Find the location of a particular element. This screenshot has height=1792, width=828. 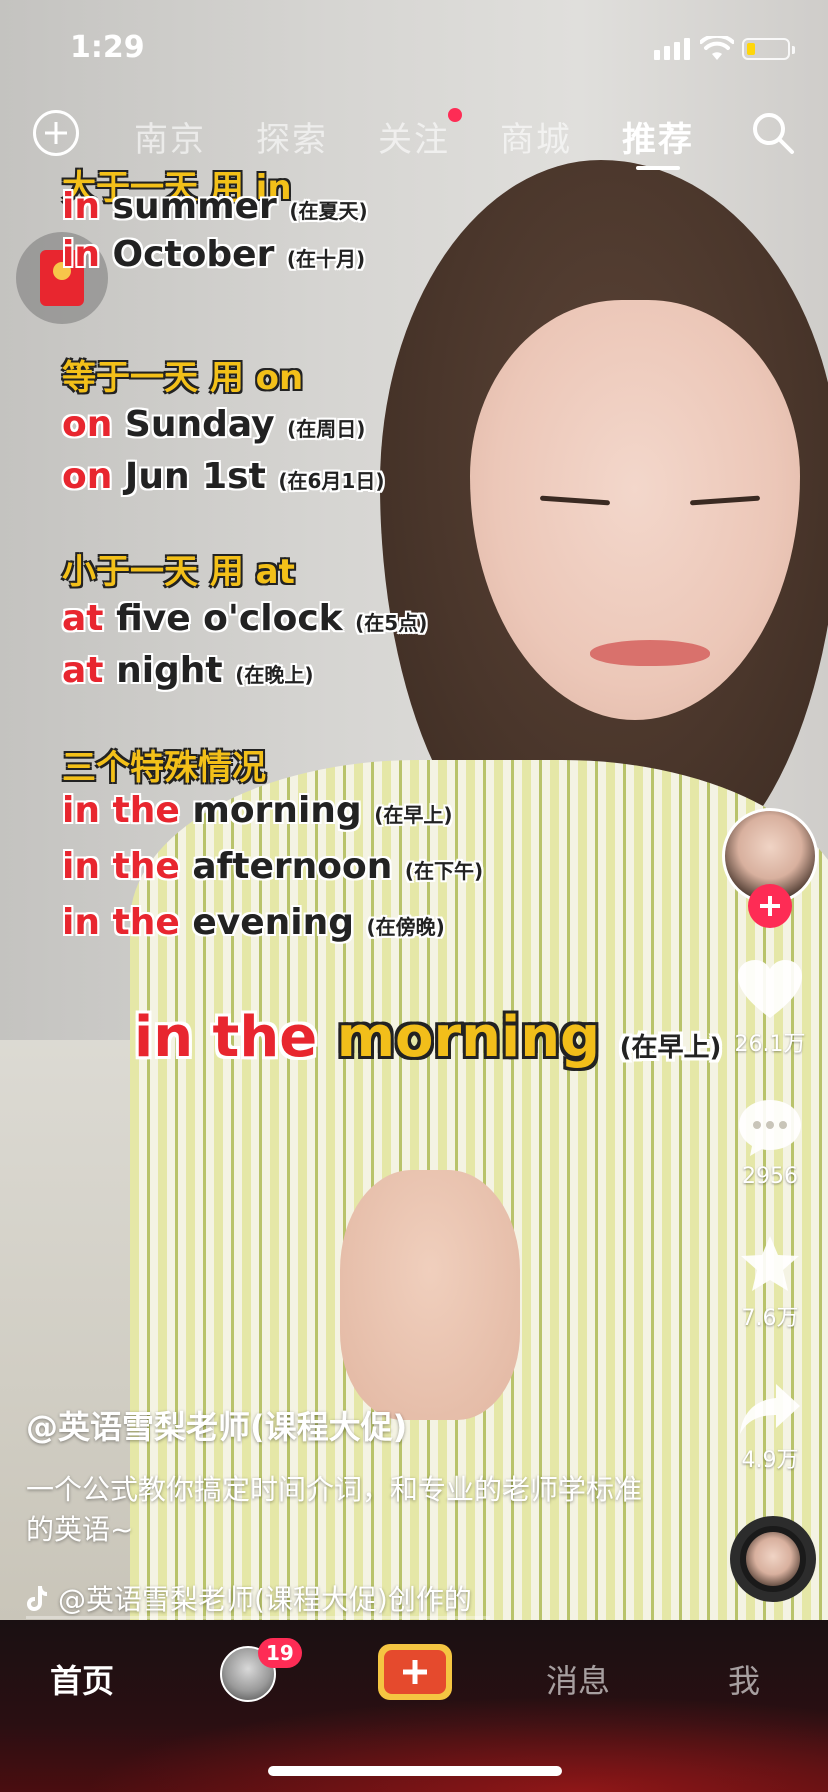

lesson-row: in October (在十月) is located at coordinates (213, 254).